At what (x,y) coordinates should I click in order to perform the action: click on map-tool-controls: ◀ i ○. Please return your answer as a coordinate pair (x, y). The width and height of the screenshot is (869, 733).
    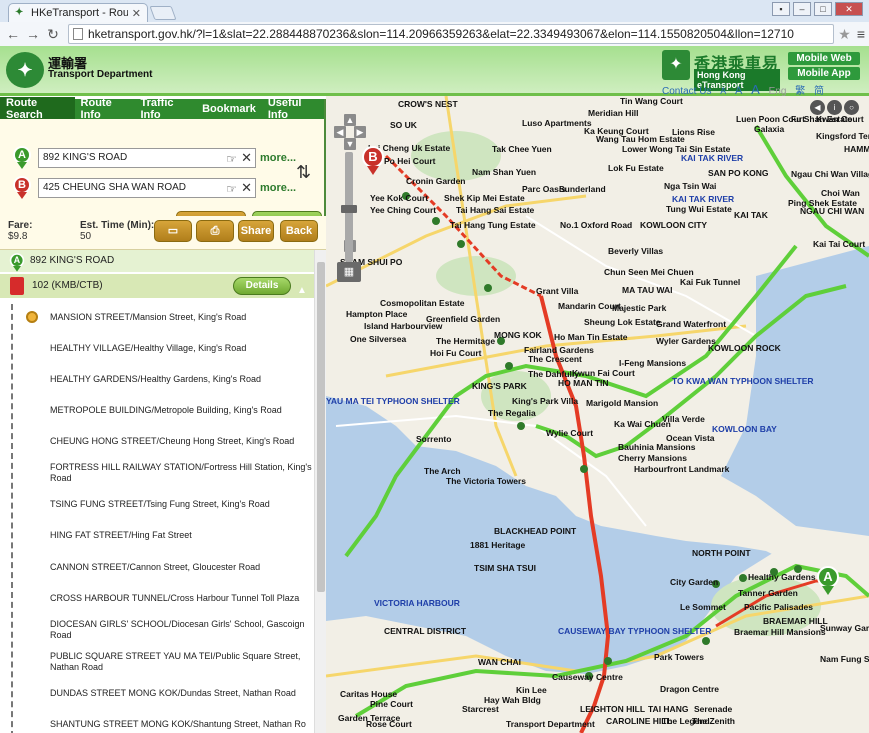
    Looking at the image, I should click on (834, 107).